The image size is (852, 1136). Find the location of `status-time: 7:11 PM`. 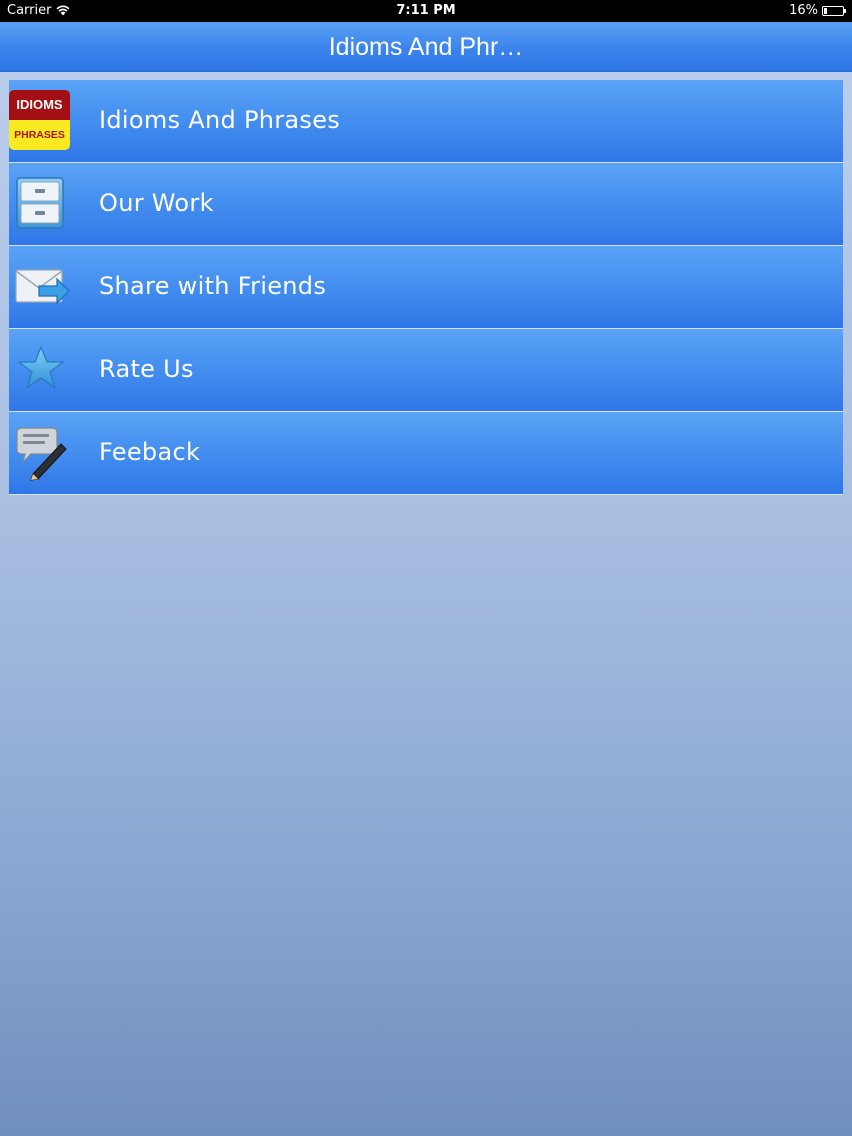

status-time: 7:11 PM is located at coordinates (426, 10).